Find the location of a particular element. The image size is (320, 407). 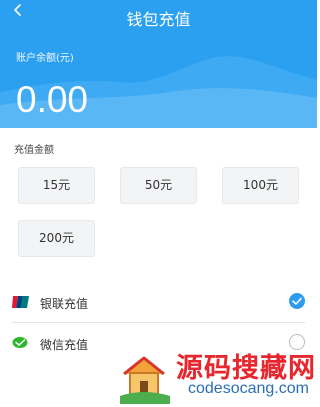

watermark-logo: 源码搜藏网 codesocang.com is located at coordinates (217, 375).